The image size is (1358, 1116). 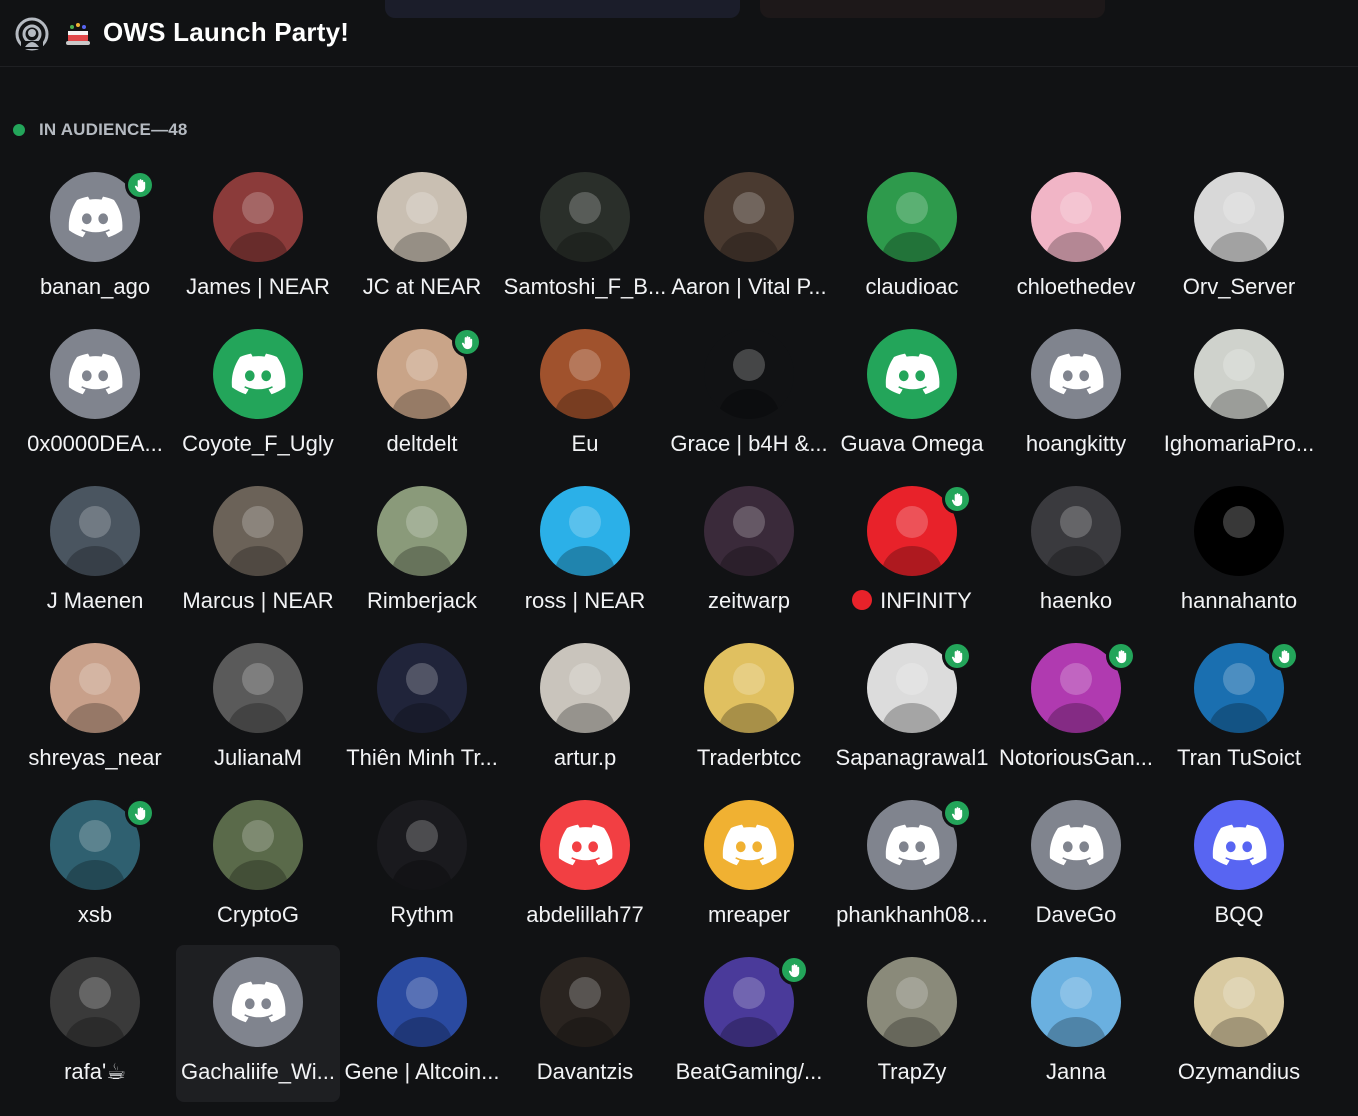 What do you see at coordinates (926, 600) in the screenshot?
I see `member-name-text: INFINITY` at bounding box center [926, 600].